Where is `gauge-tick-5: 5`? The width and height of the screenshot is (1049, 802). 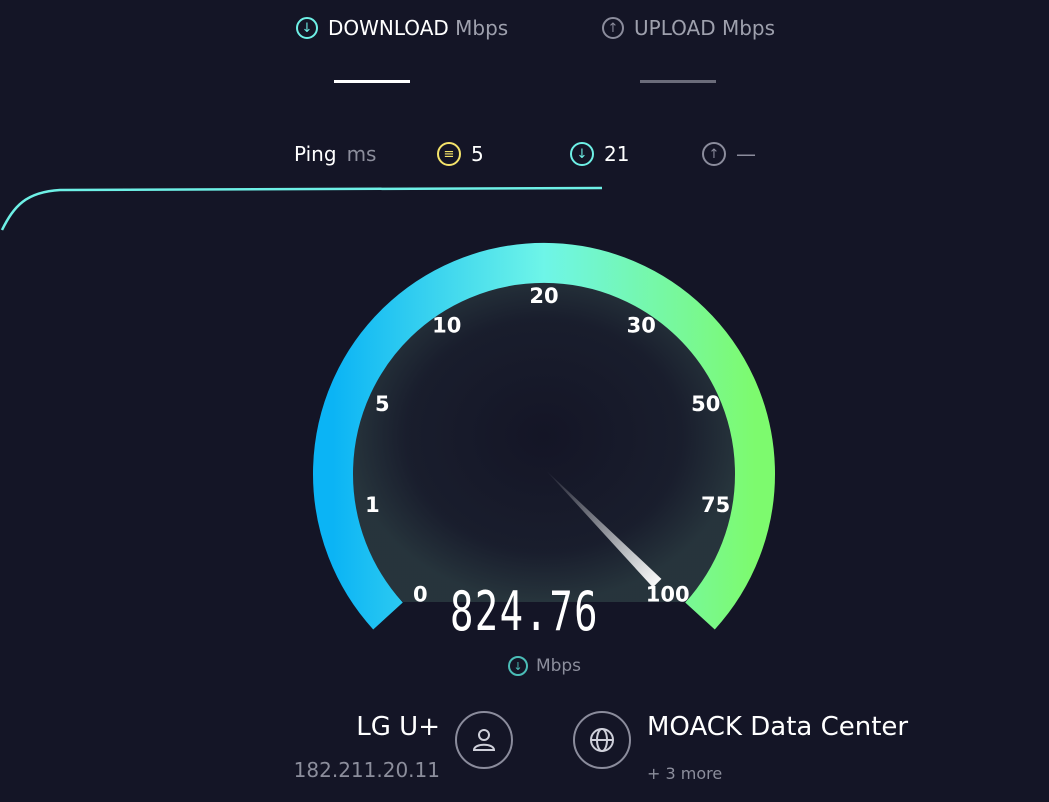
gauge-tick-5: 5 is located at coordinates (382, 404).